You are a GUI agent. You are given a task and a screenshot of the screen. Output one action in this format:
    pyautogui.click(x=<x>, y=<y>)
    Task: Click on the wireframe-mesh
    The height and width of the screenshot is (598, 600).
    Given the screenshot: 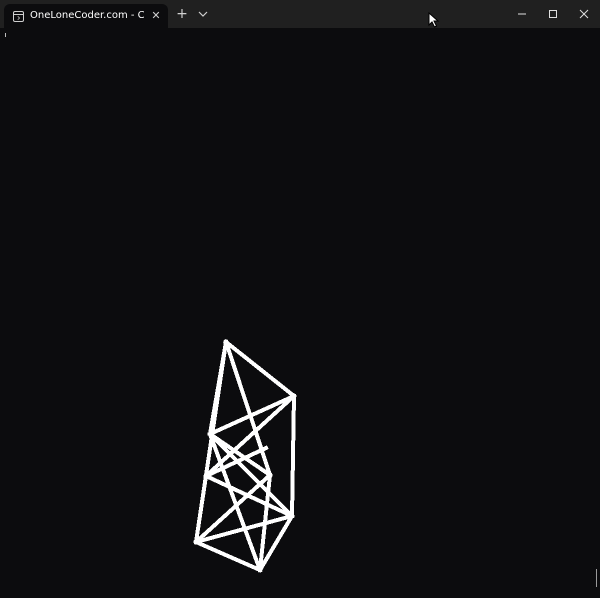 What is the action you would take?
    pyautogui.click(x=245, y=456)
    